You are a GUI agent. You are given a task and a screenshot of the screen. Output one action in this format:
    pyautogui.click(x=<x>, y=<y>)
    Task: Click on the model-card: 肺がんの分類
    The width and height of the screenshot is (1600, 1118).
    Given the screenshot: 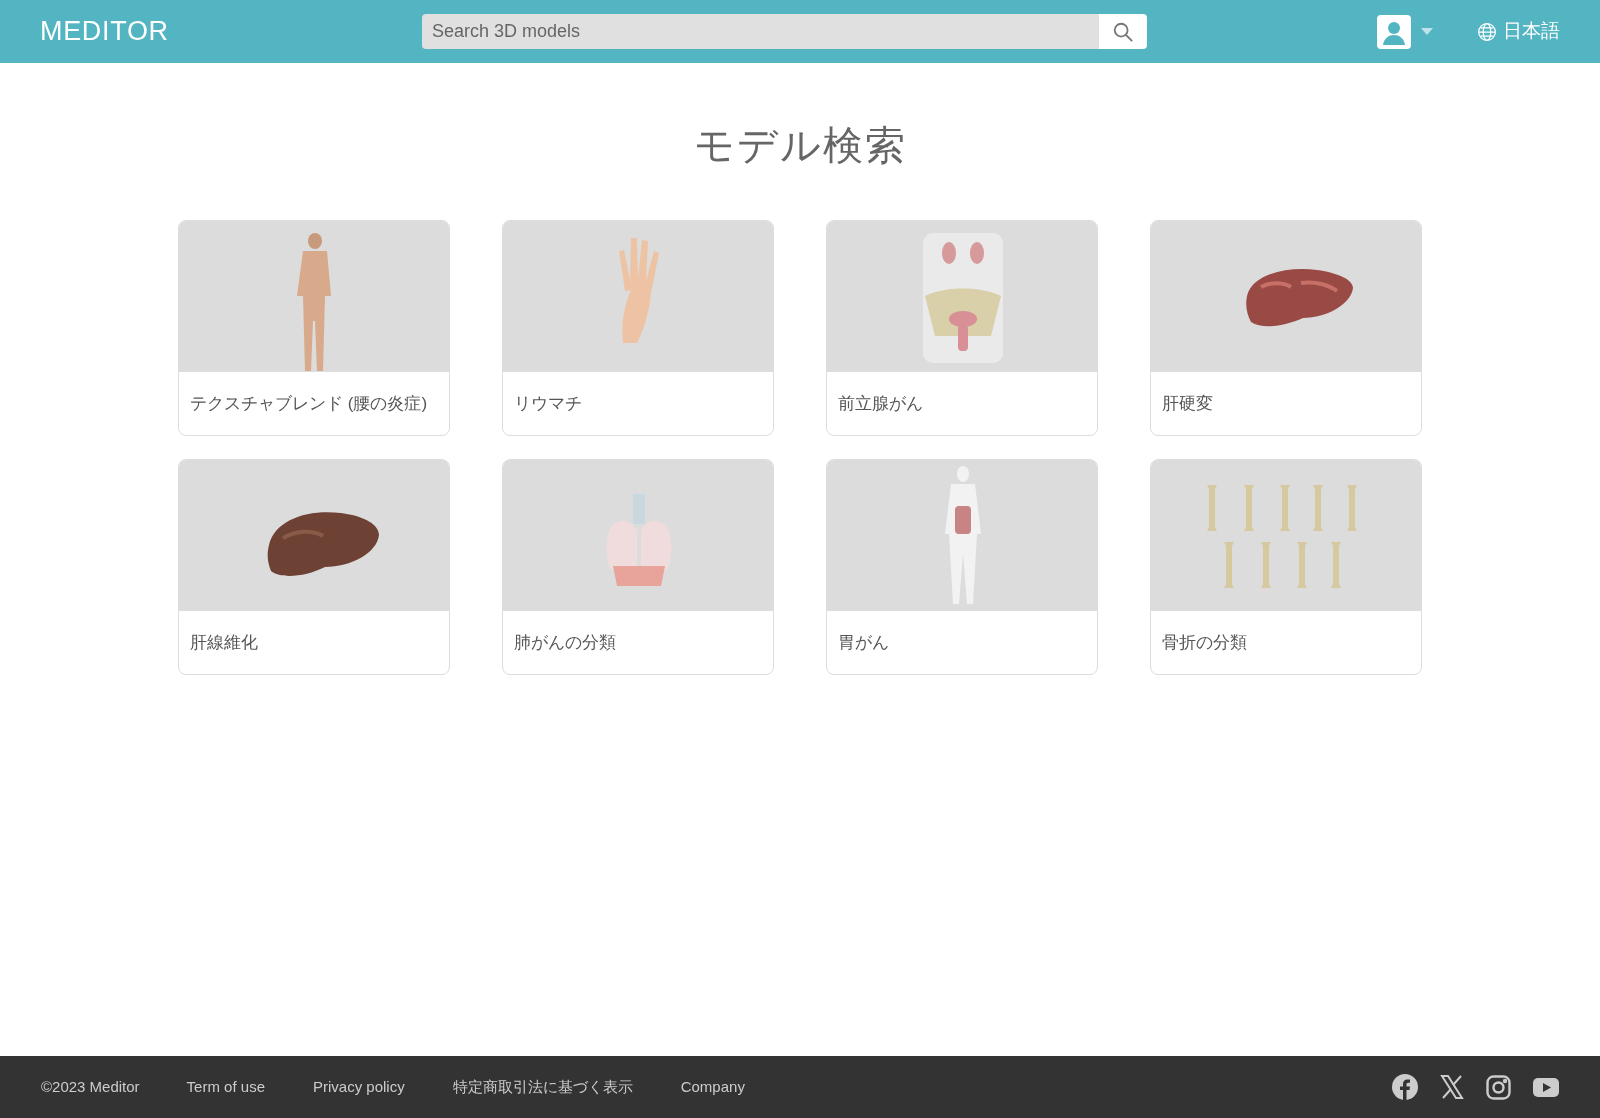 What is the action you would take?
    pyautogui.click(x=638, y=567)
    